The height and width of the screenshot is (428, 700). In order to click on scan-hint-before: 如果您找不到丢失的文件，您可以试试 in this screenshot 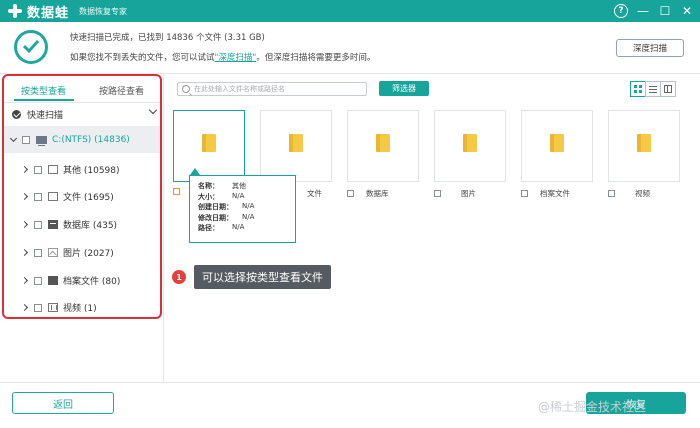, I will do `click(142, 58)`.